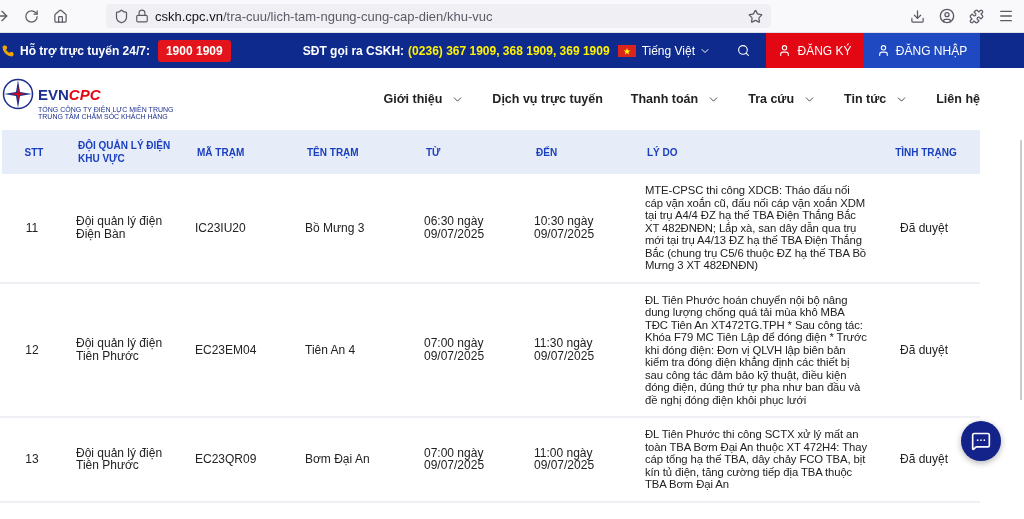 The image size is (1024, 519). I want to click on table-cell-text: ĐL Tiên Phước thi công SCTX xử lý mất an toàn TBA Bơm Đại An thuộc XT 472H4: Thay cáp tổng hạ thế TBA, dây chảy FCO TBA, bịt kín tủ điện, tăng cường tiếp địa TBA thuộc TBA Bơm Đại An, so click(756, 459).